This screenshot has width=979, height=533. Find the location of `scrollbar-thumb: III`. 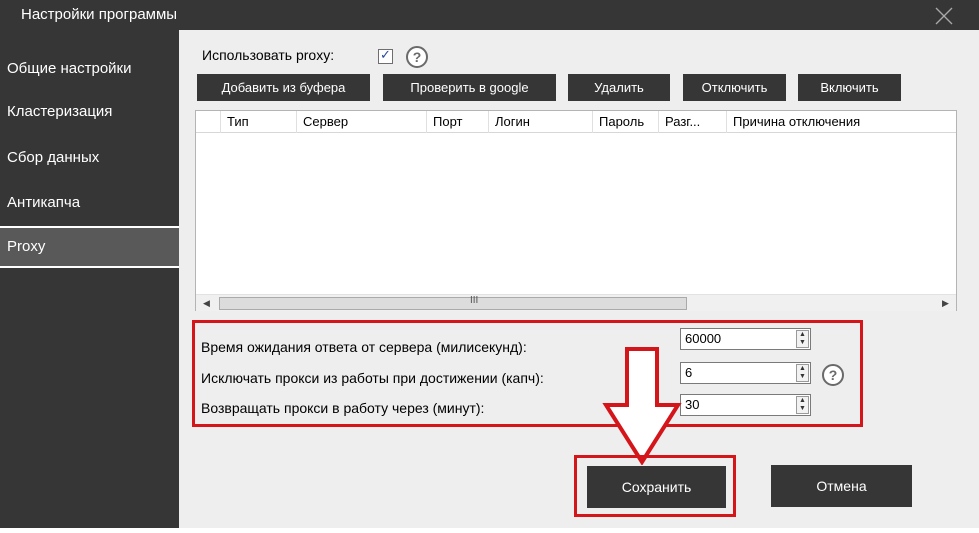

scrollbar-thumb: III is located at coordinates (453, 302).